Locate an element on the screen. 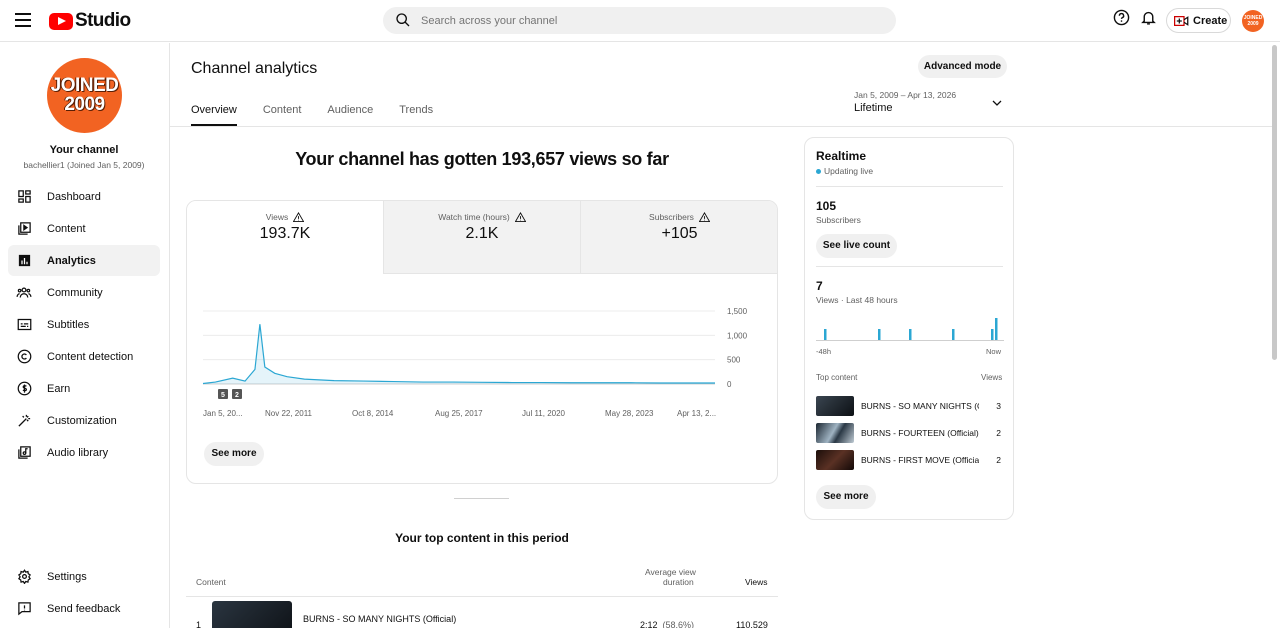 The height and width of the screenshot is (628, 1280). realtime-bar-chart is located at coordinates (910, 326).